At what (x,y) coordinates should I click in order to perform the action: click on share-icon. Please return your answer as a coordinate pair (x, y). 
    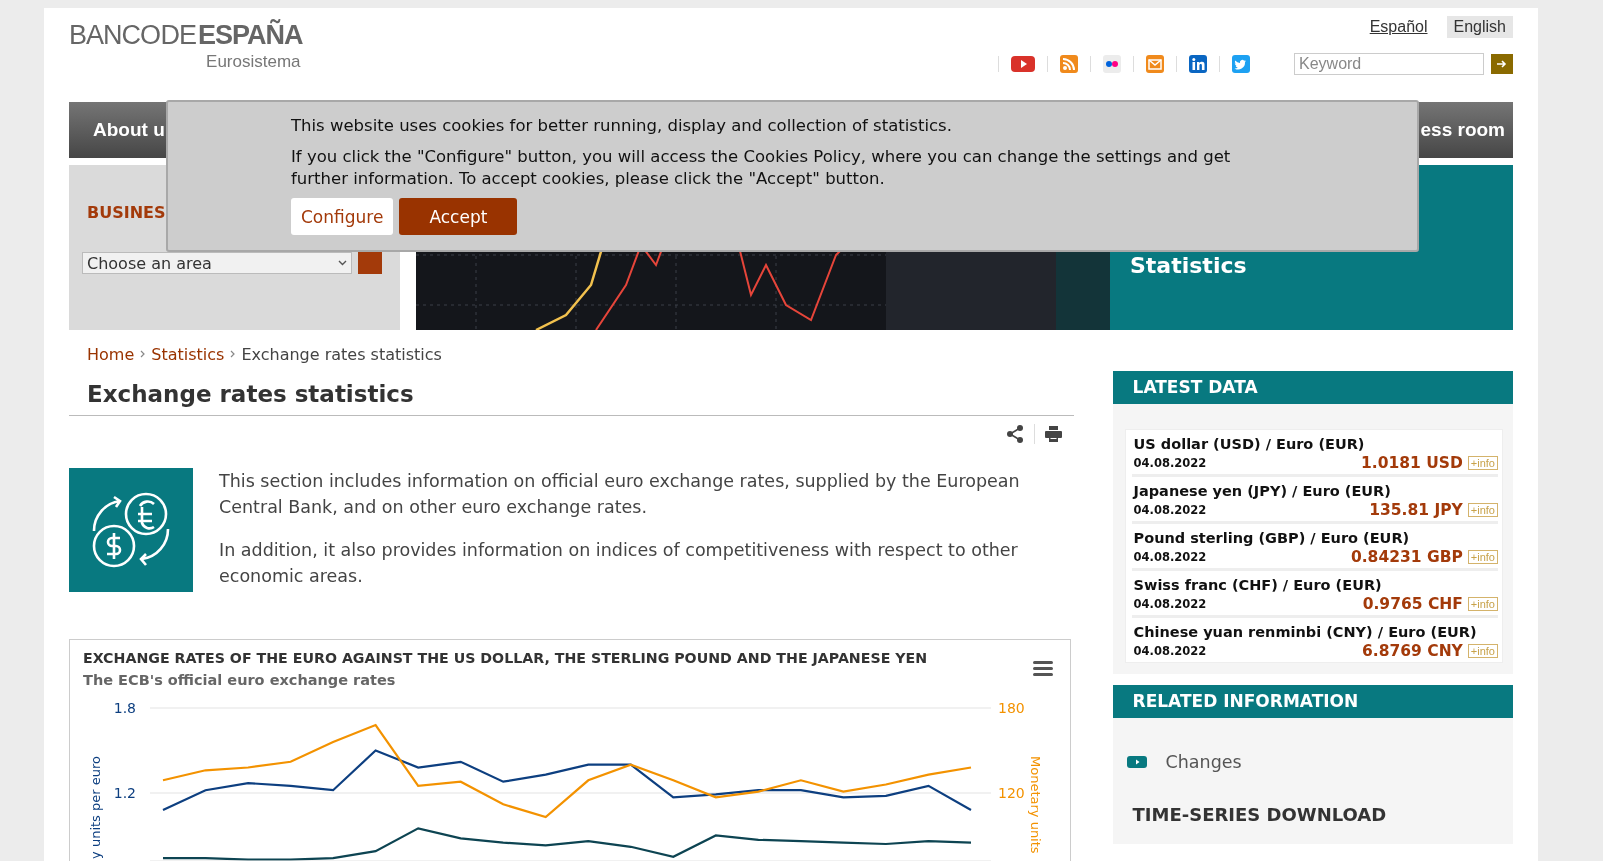
    Looking at the image, I should click on (1014, 434).